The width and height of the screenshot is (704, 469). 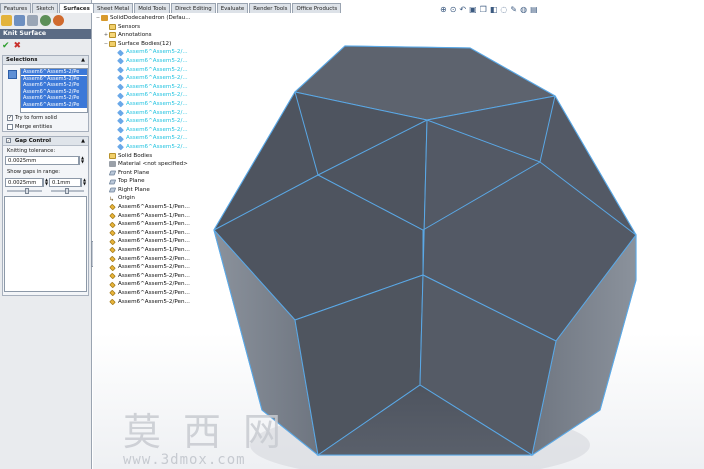 I want to click on gaps-list, so click(x=45, y=244).